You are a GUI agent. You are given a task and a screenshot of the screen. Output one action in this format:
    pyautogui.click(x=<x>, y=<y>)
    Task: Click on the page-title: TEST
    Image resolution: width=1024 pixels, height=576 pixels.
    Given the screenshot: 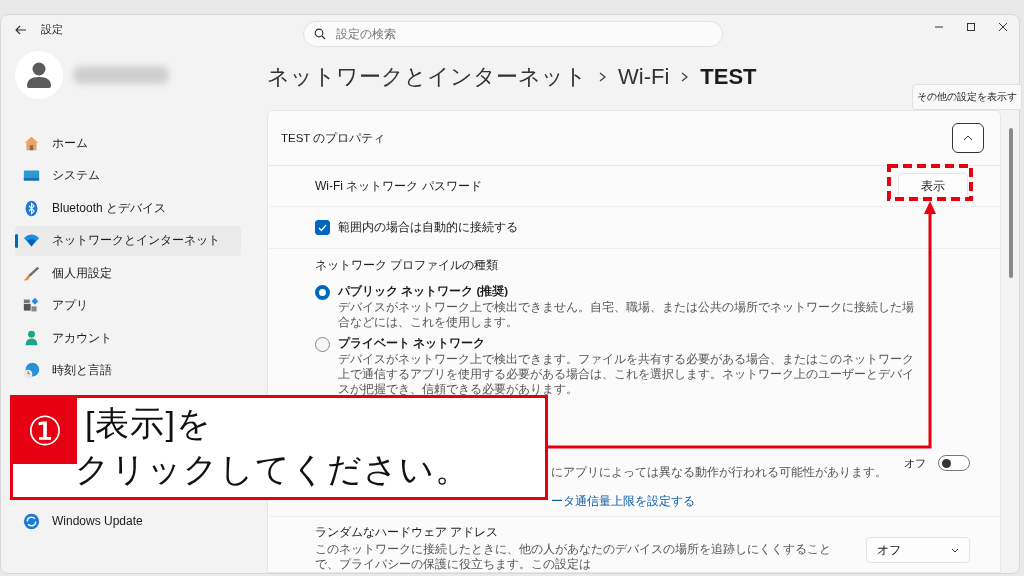 What is the action you would take?
    pyautogui.click(x=728, y=77)
    